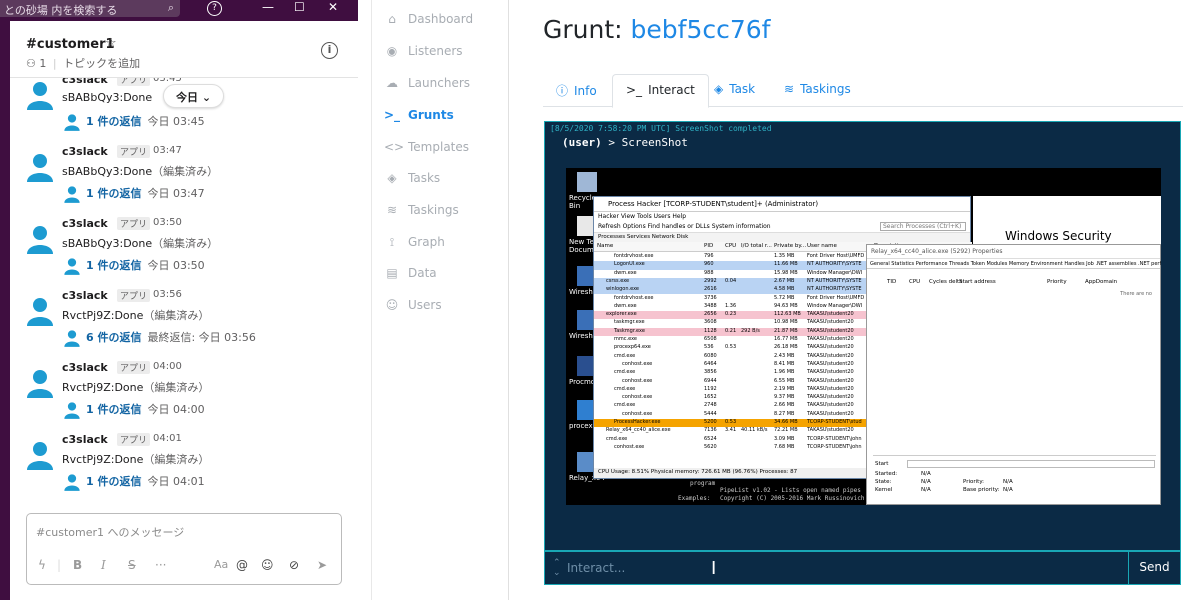 The image size is (1200, 600). I want to click on thread-replies: 1 件の返信 今日 03:47, so click(133, 194).